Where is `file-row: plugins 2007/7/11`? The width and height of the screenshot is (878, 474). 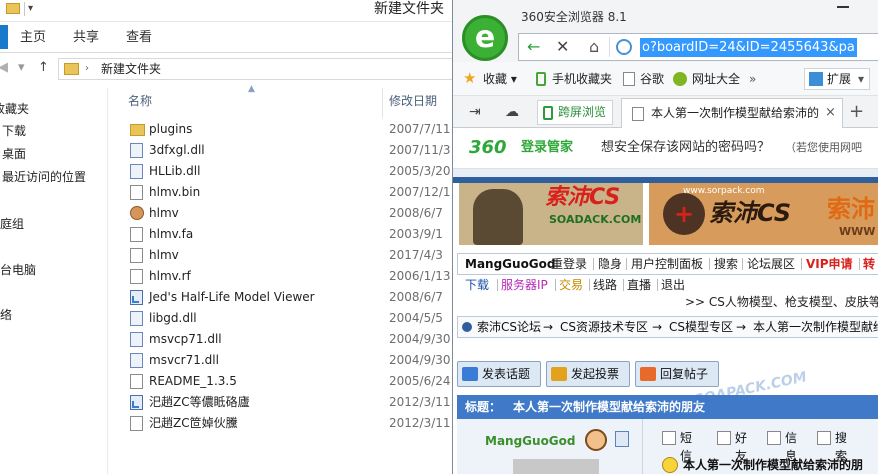
file-row: plugins 2007/7/11 is located at coordinates (284, 129).